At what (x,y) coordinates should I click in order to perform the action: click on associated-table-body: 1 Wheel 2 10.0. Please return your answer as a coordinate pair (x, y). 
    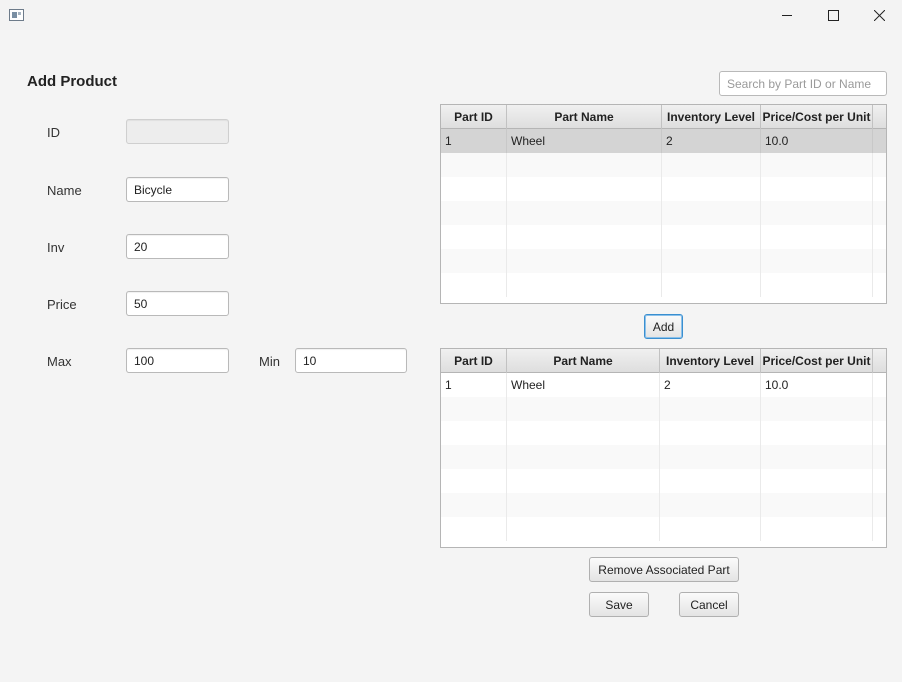
    Looking at the image, I should click on (663, 457).